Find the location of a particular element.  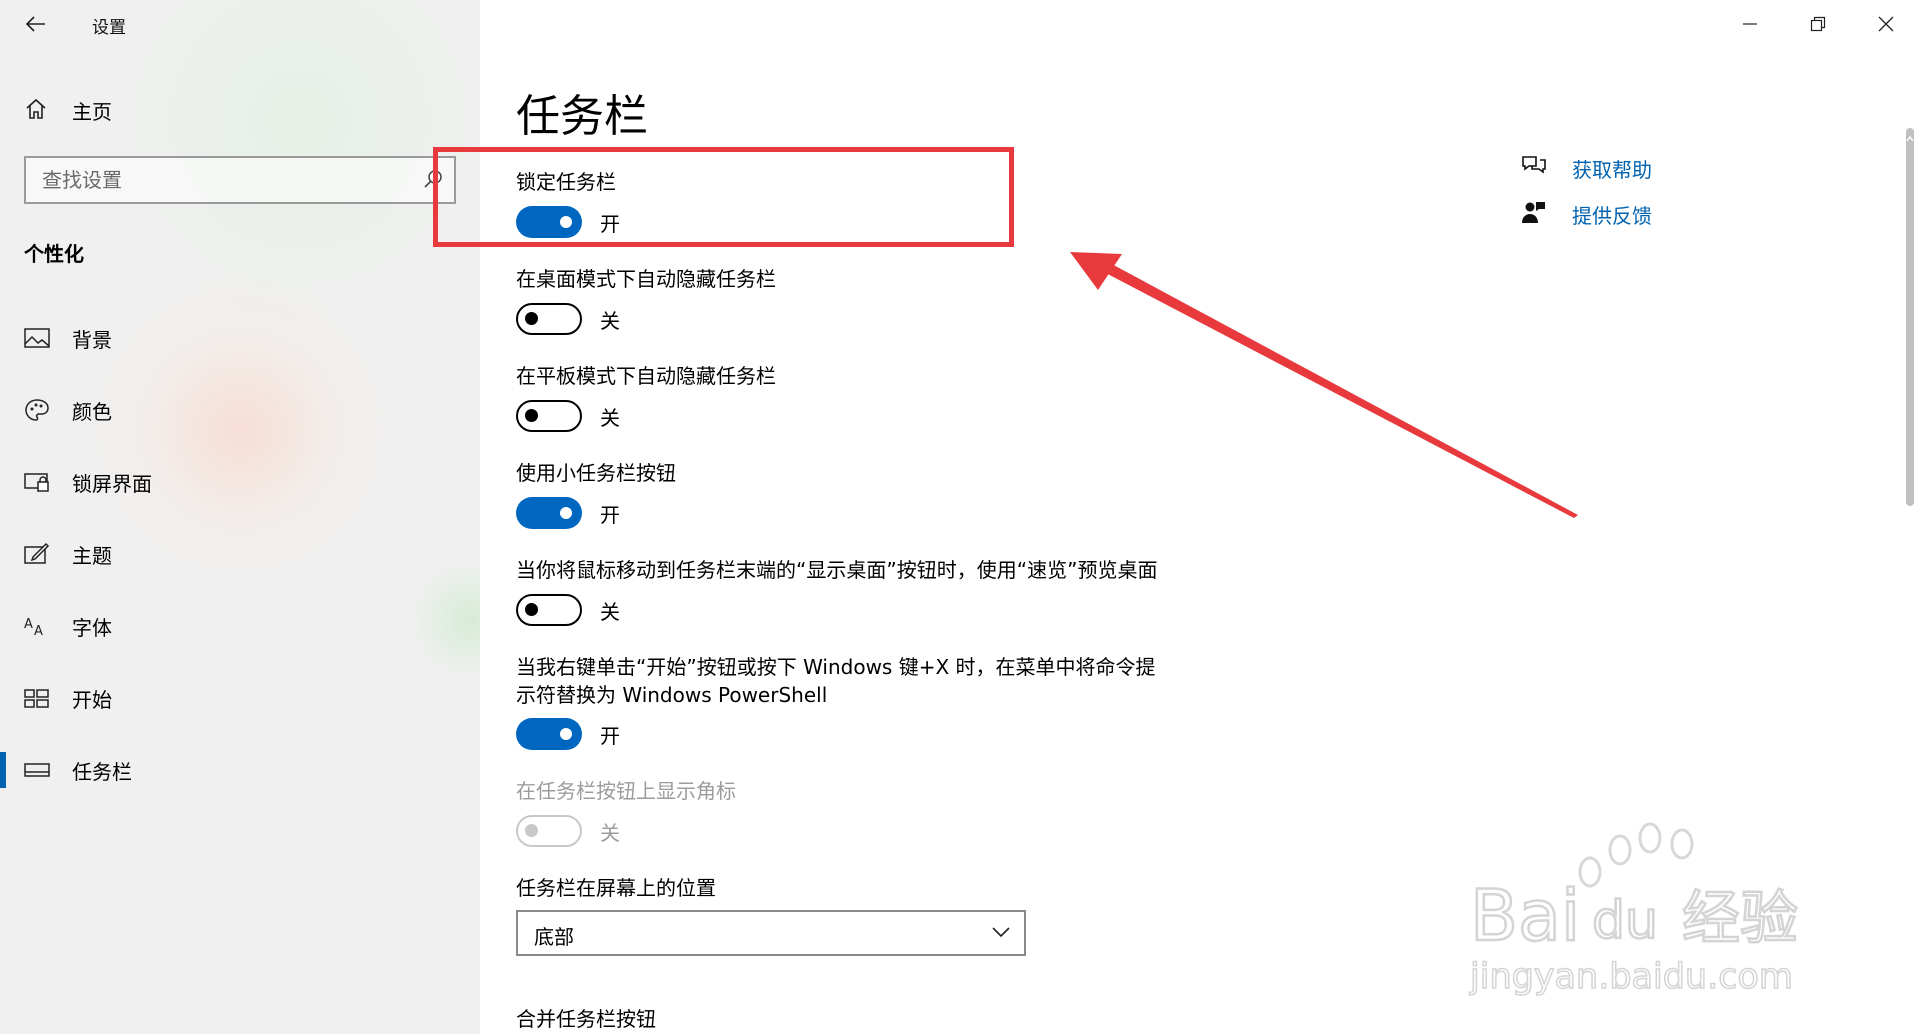

feedback-link: 提供反馈 is located at coordinates (1670, 214).